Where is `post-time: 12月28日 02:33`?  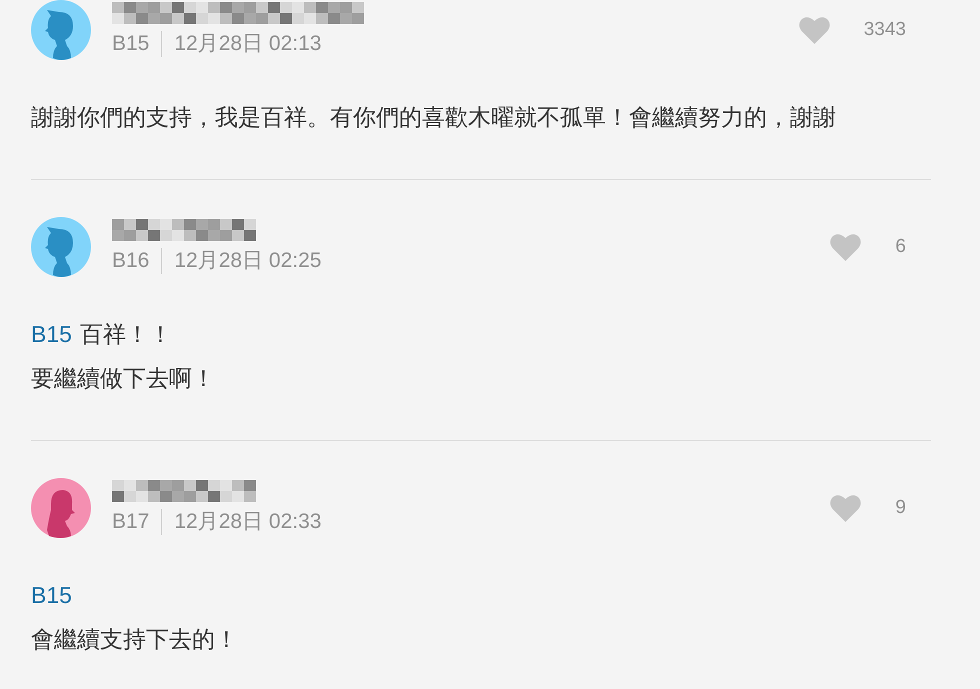 post-time: 12月28日 02:33 is located at coordinates (248, 522).